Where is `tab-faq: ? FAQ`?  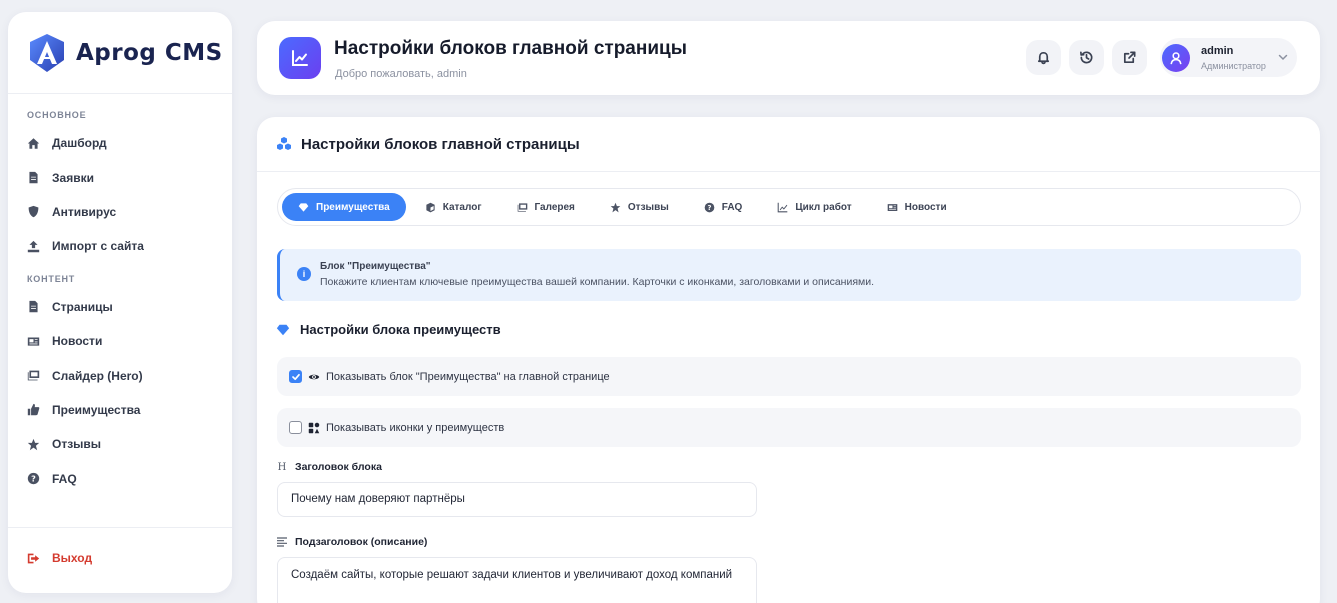 tab-faq: ? FAQ is located at coordinates (723, 207).